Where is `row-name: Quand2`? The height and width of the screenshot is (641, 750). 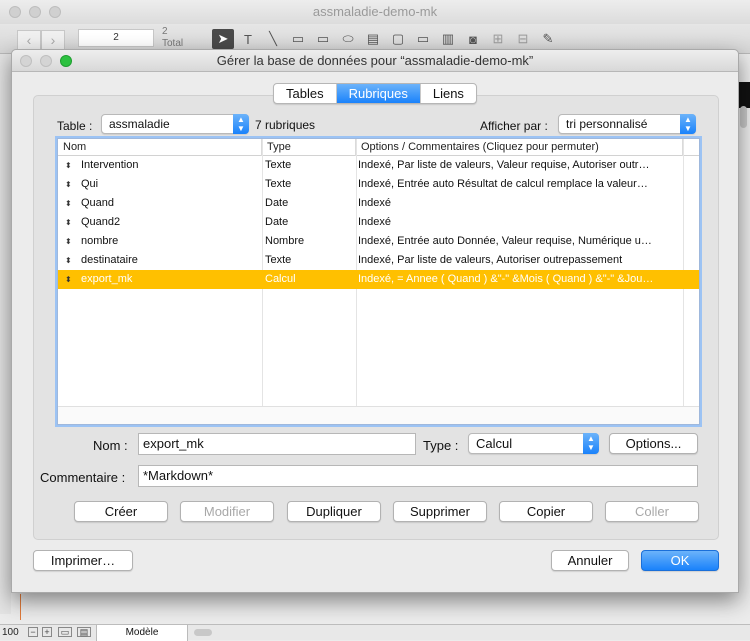 row-name: Quand2 is located at coordinates (101, 222).